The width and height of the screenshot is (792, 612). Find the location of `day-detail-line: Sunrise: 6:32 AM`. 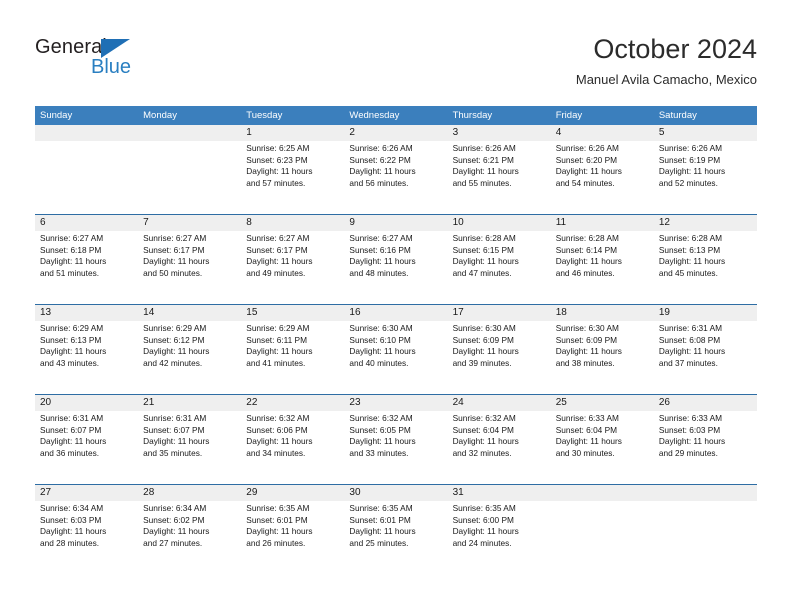

day-detail-line: Sunrise: 6:32 AM is located at coordinates (278, 418).